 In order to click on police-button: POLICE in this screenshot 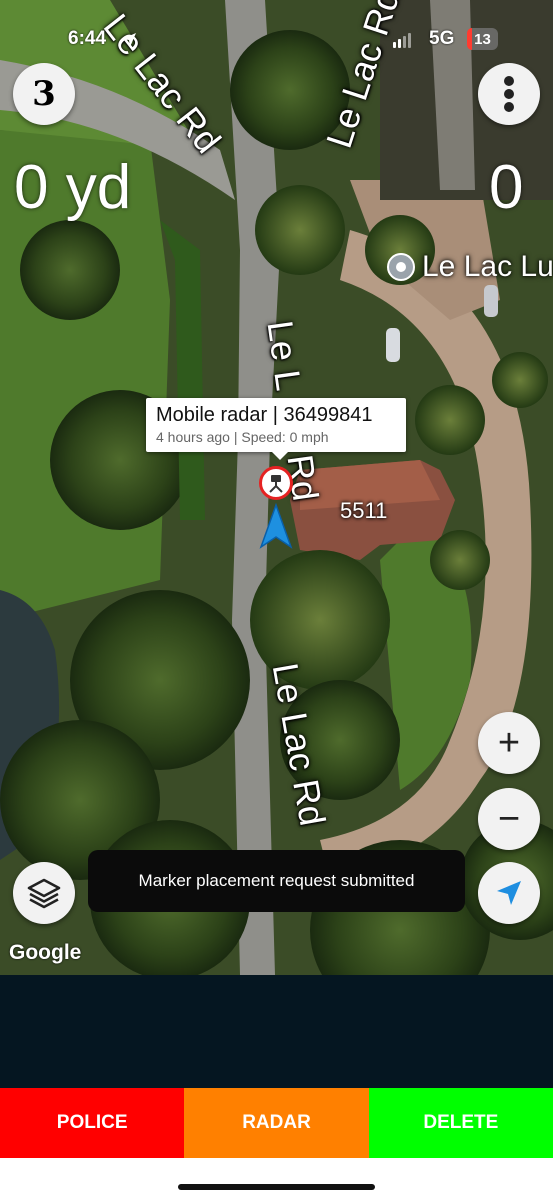, I will do `click(92, 1123)`.